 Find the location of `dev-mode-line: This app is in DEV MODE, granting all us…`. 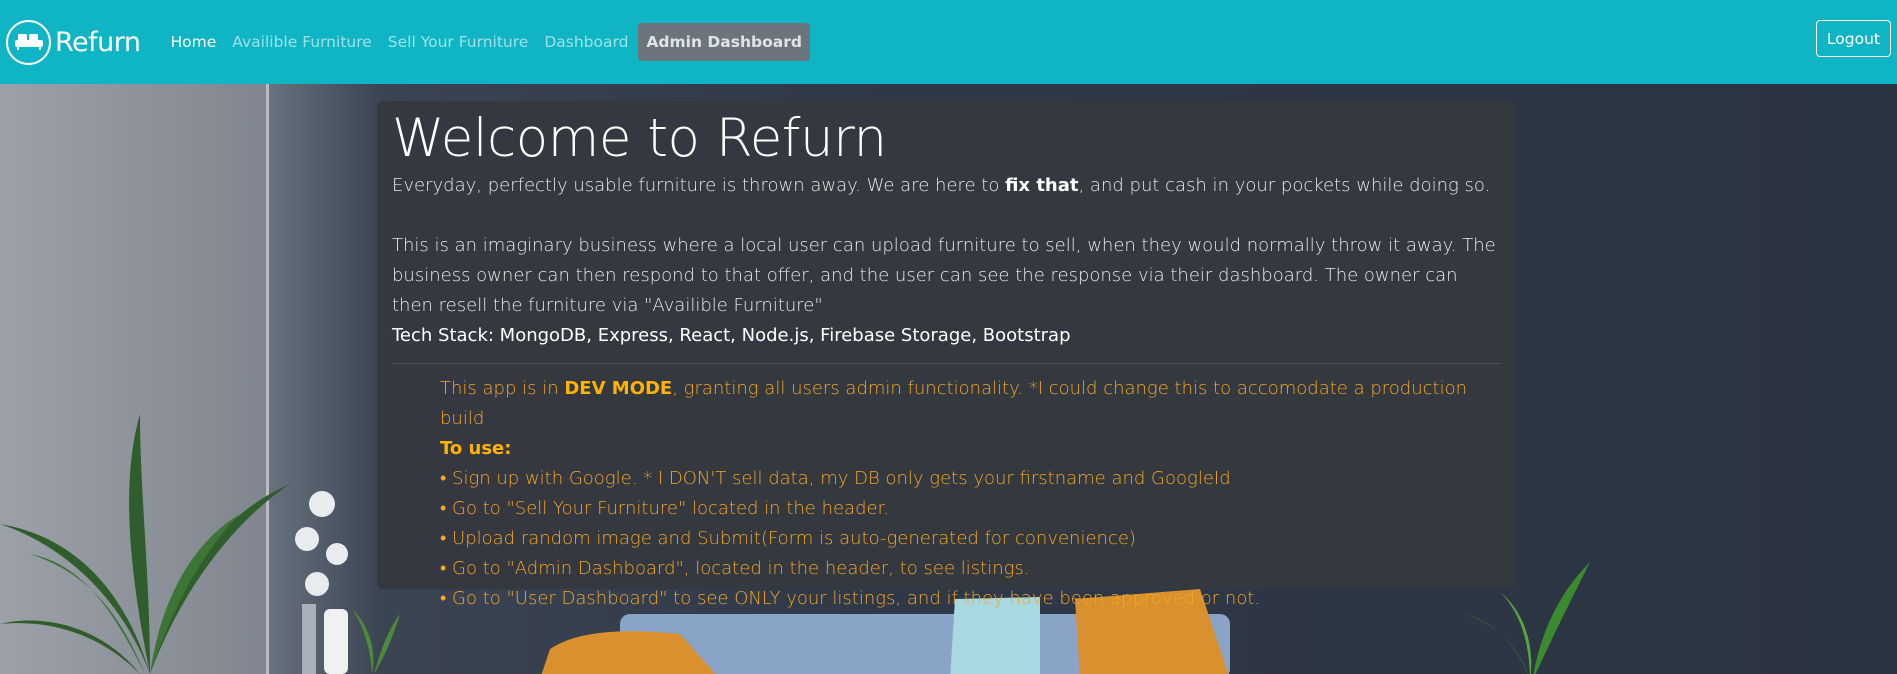

dev-mode-line: This app is in DEV MODE, granting all us… is located at coordinates (970, 404).